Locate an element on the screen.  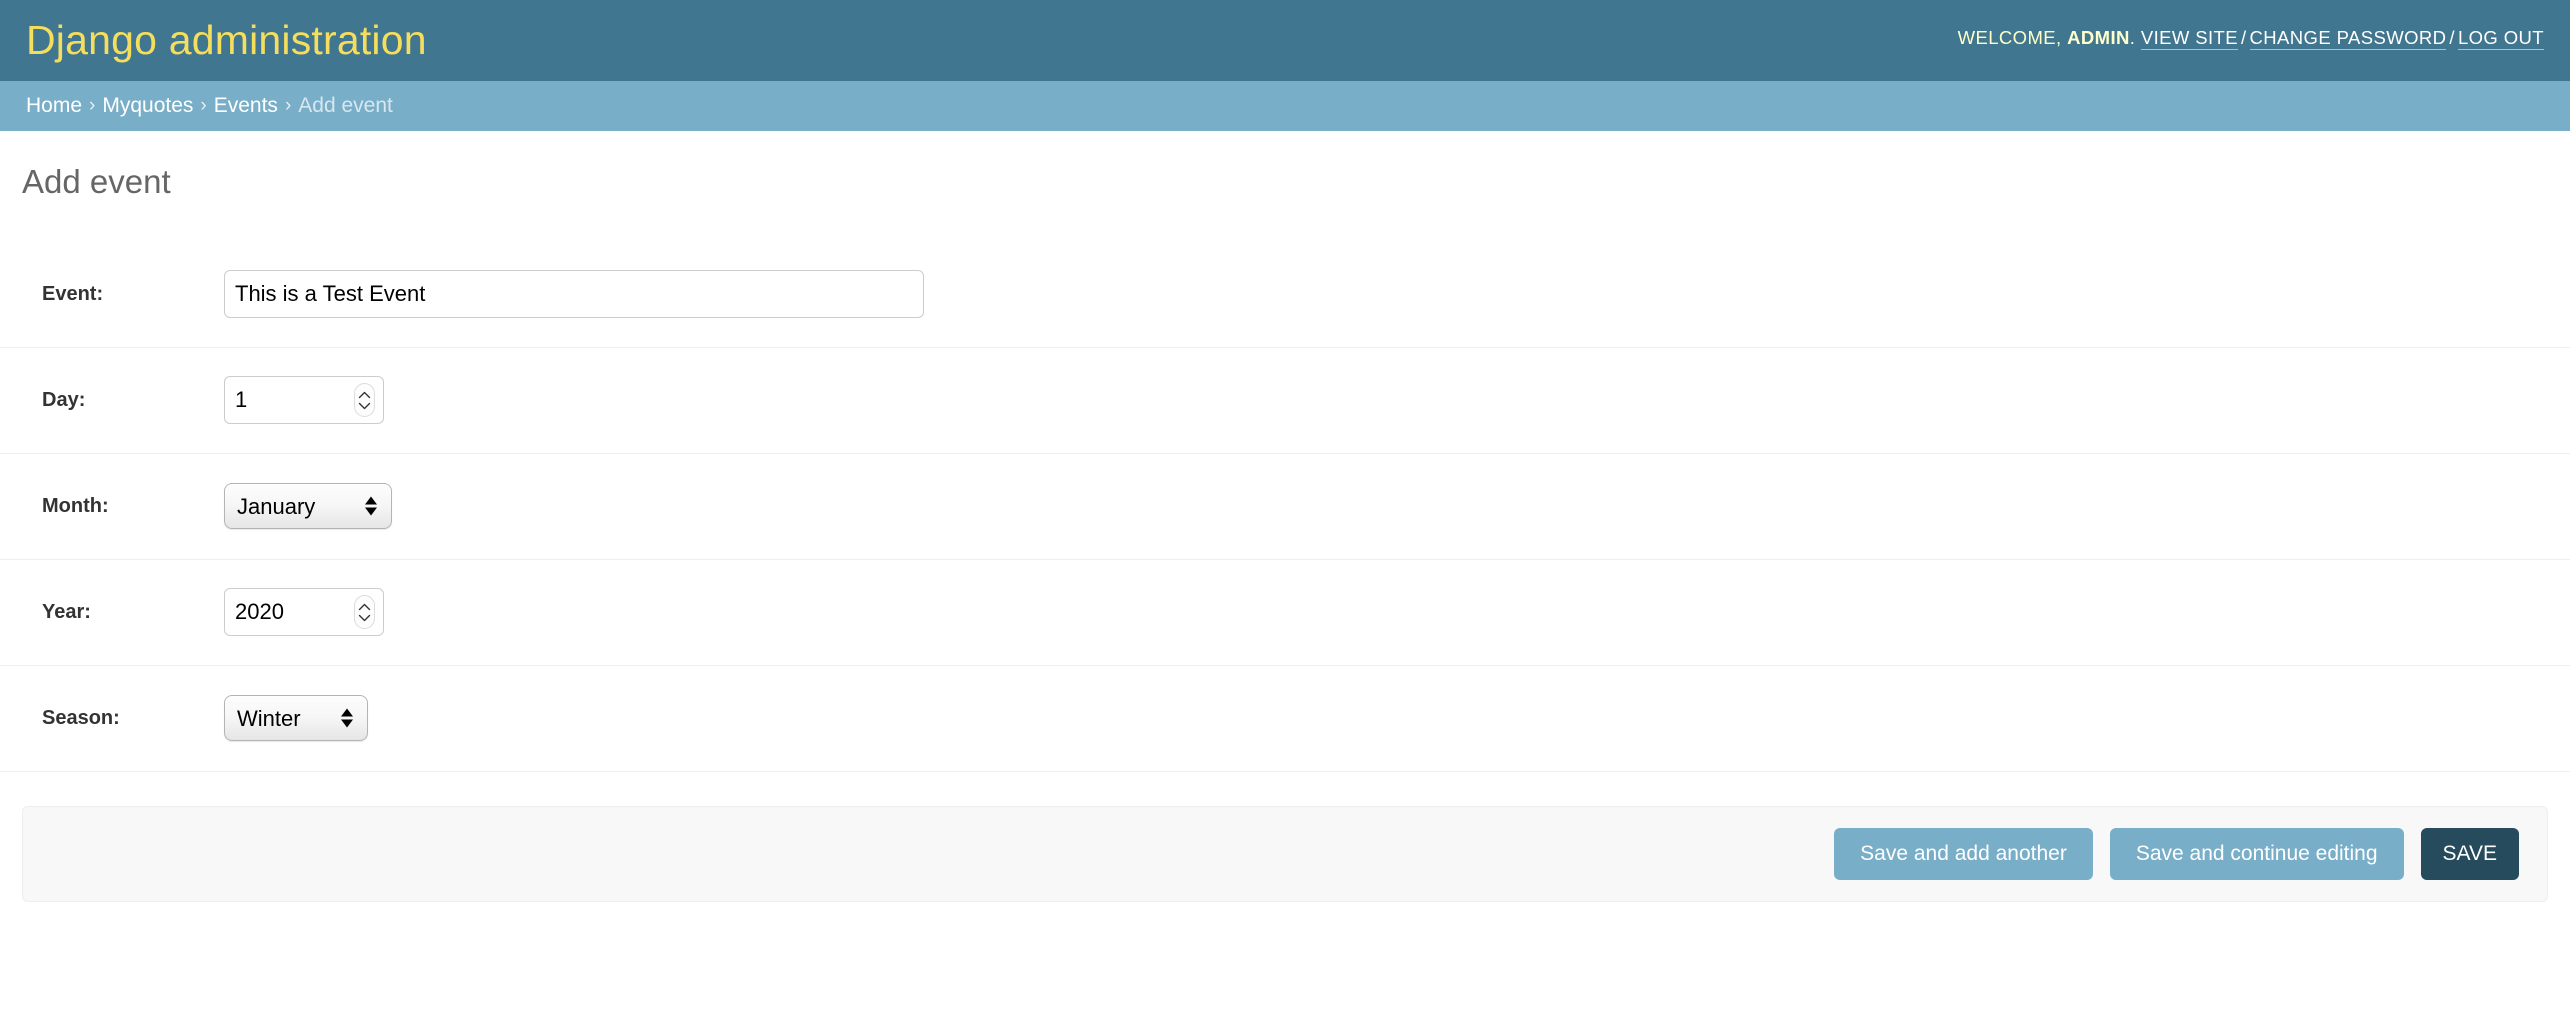
welcome-text: WELCOME, is located at coordinates (2009, 37).